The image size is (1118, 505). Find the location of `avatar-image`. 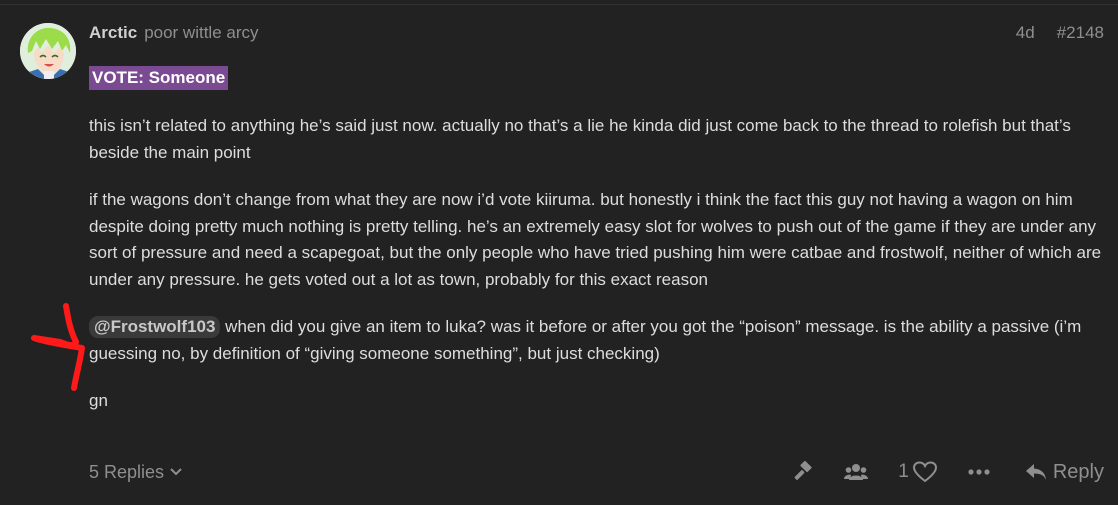

avatar-image is located at coordinates (48, 51).